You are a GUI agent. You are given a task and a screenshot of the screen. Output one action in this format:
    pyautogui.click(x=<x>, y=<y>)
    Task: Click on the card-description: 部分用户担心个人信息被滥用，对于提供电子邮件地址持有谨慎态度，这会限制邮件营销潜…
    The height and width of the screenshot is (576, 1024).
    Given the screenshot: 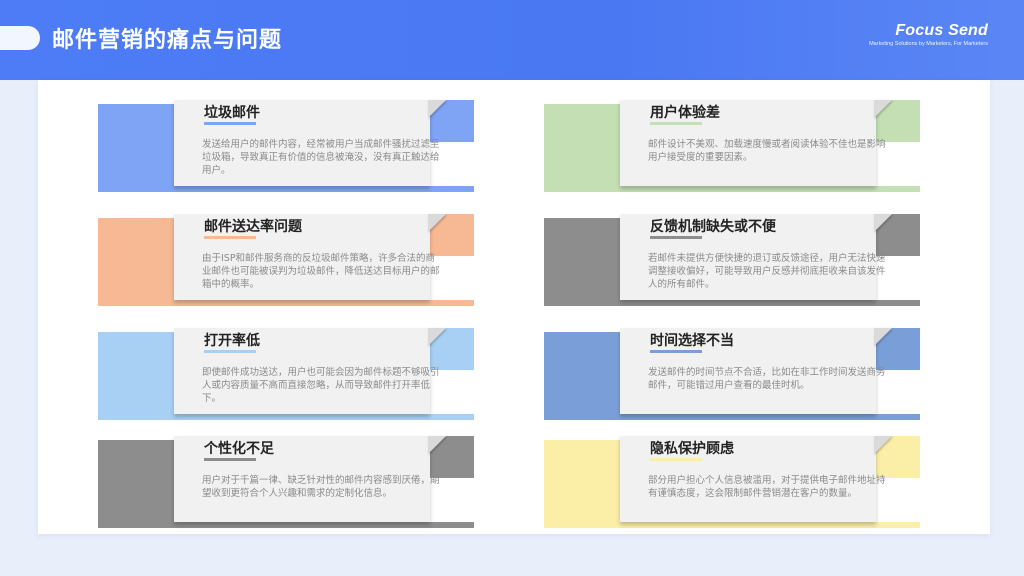 What is the action you would take?
    pyautogui.click(x=767, y=487)
    